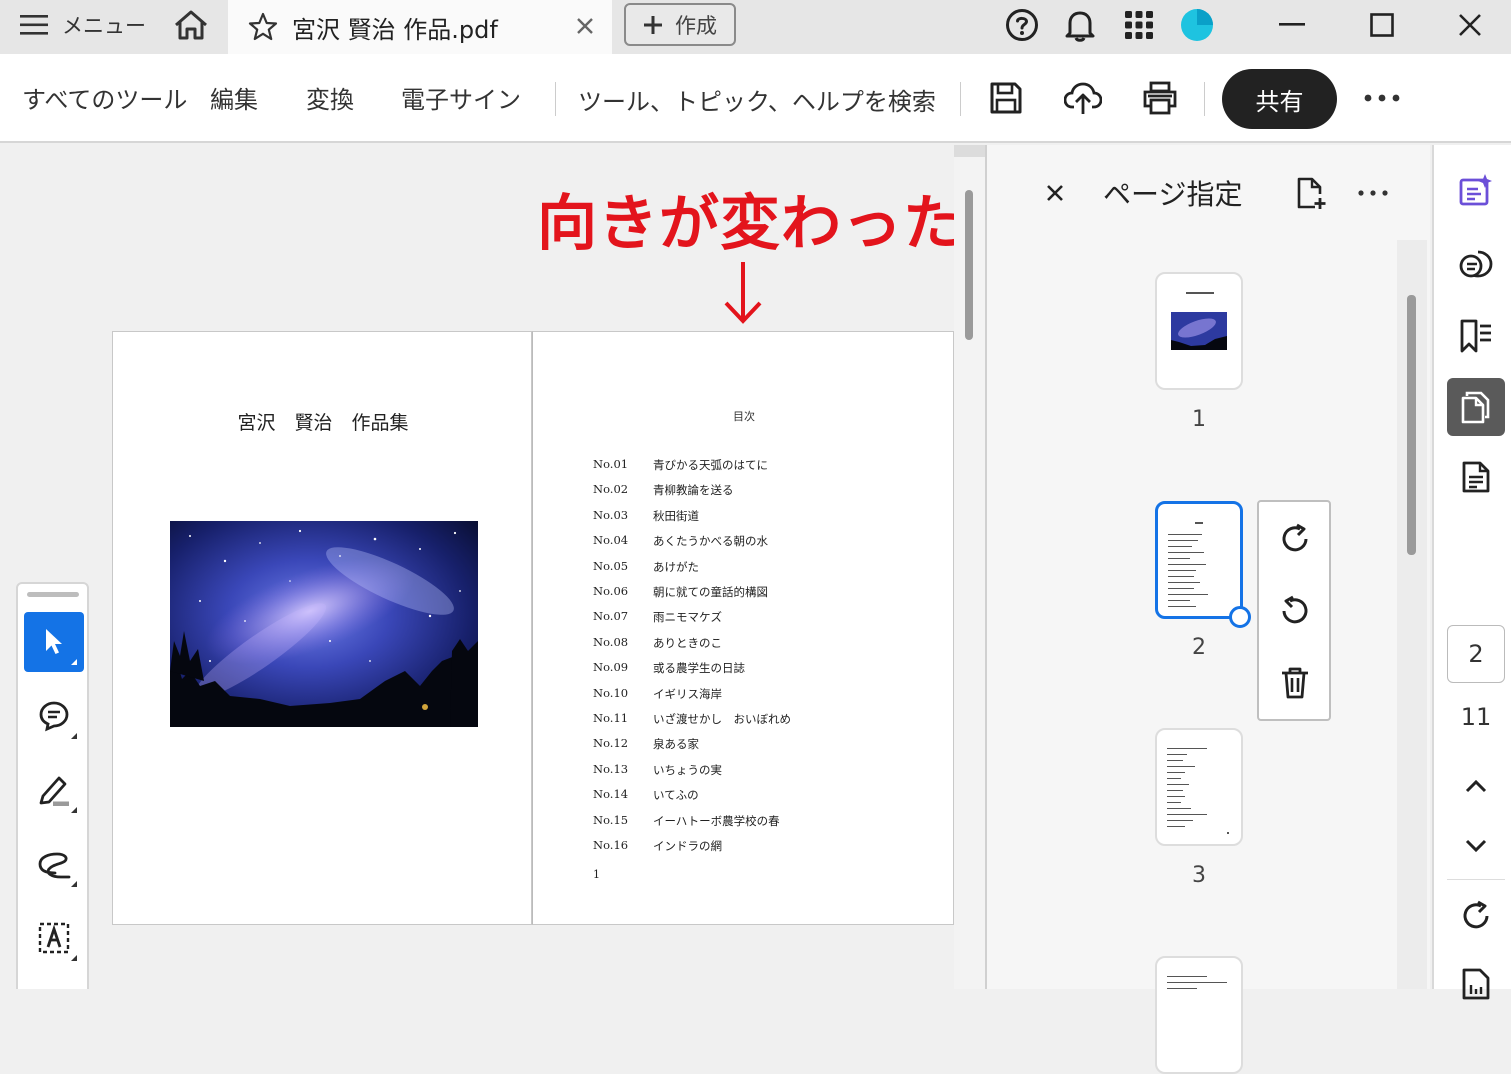  Describe the element at coordinates (653, 24) in the screenshot. I see `plus-icon` at that location.